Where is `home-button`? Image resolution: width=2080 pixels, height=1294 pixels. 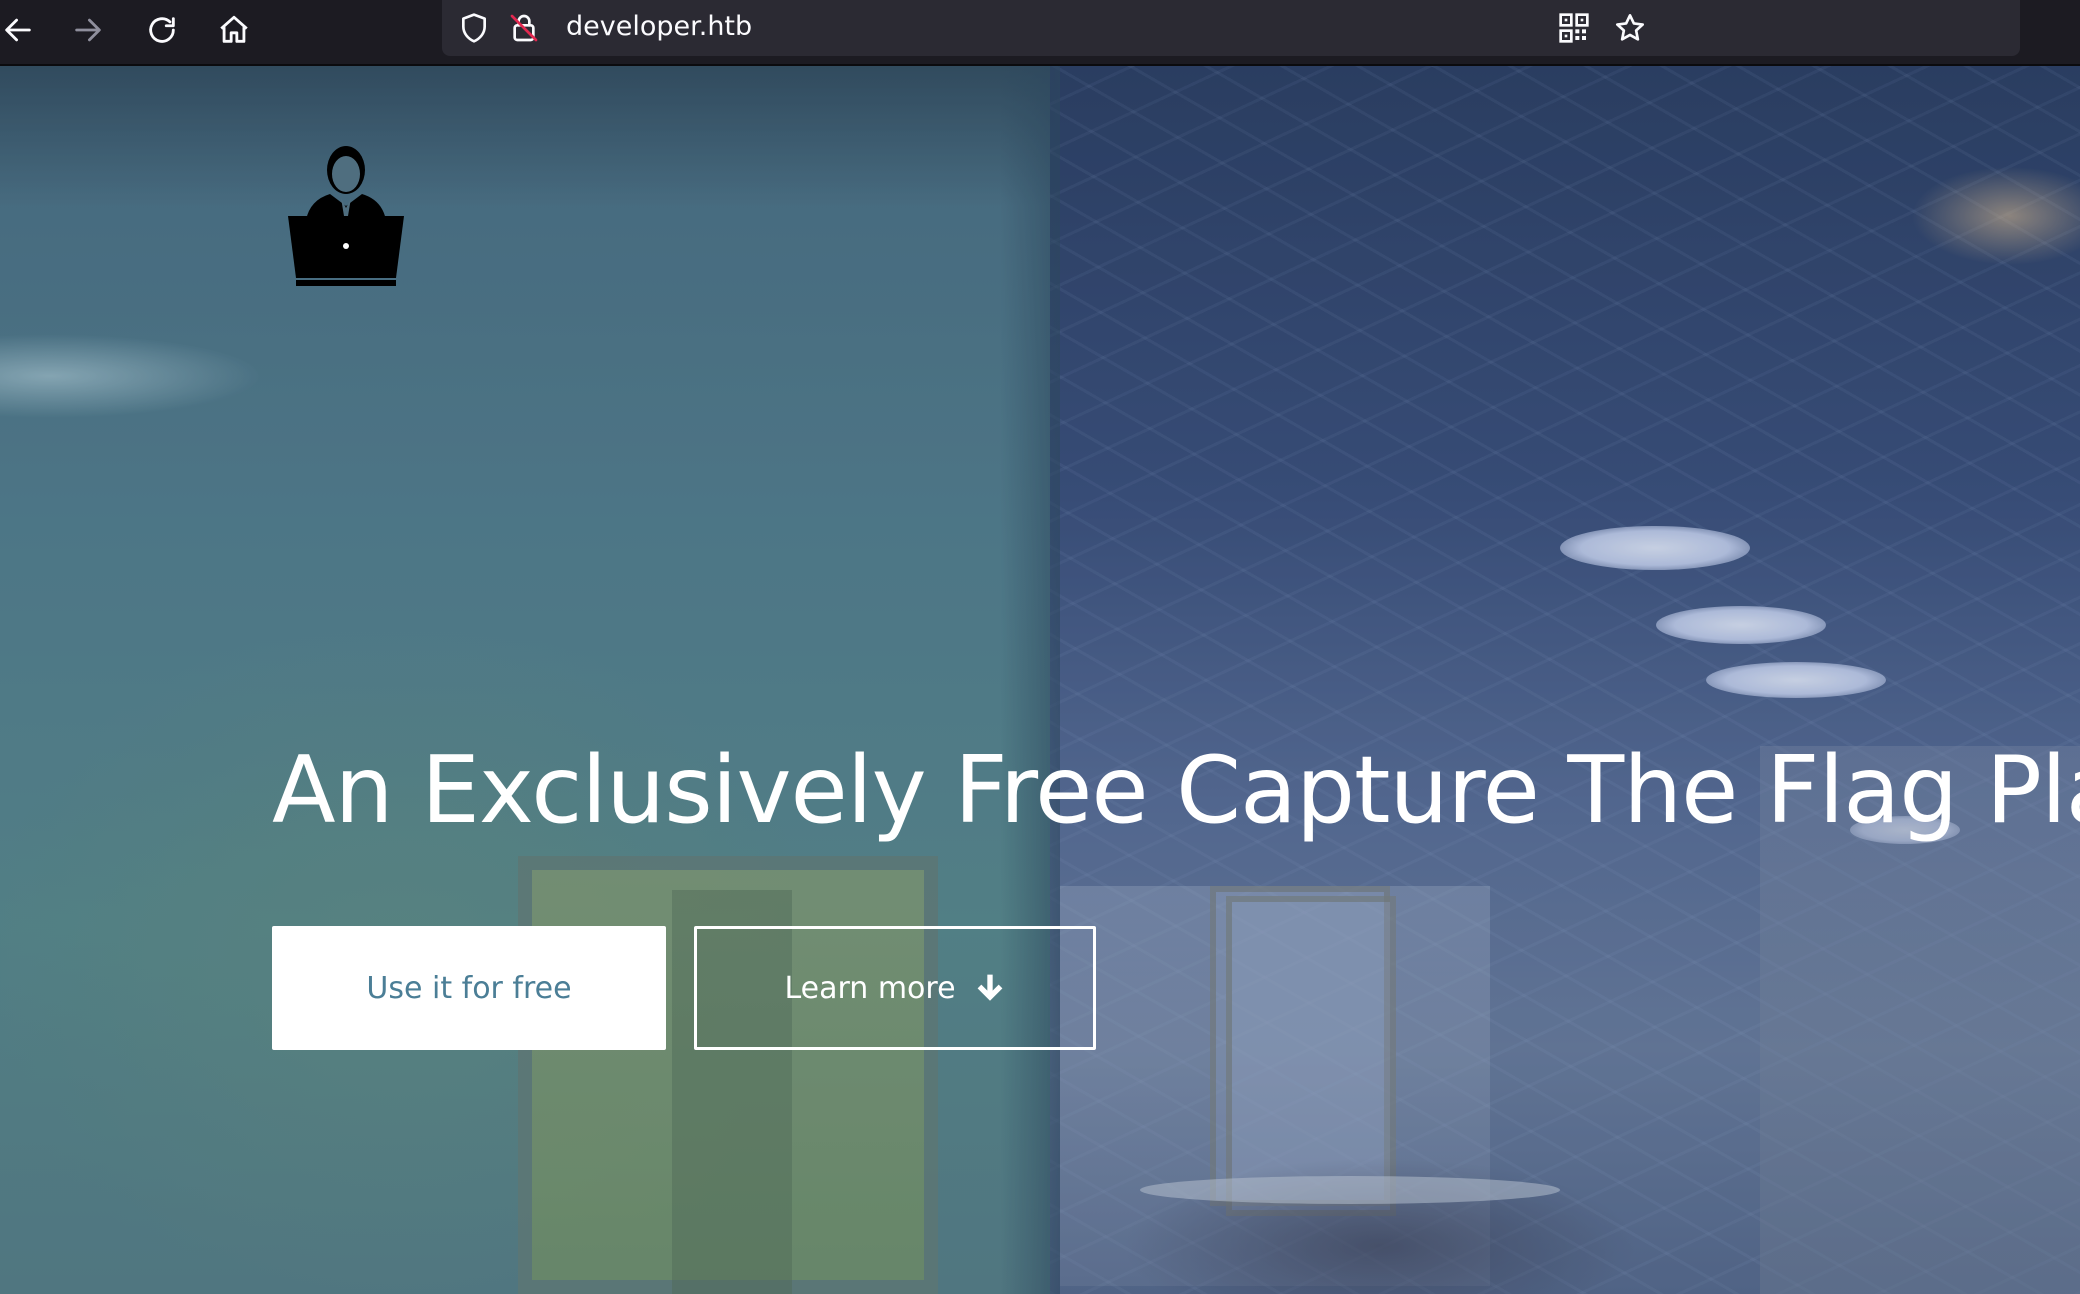
home-button is located at coordinates (234, 30).